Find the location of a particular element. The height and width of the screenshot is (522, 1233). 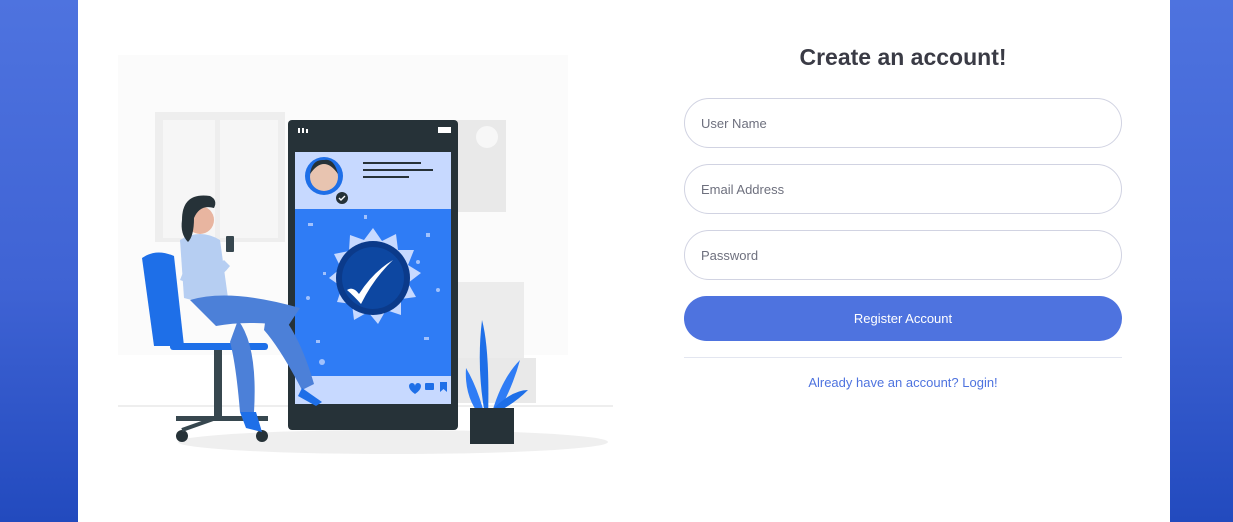

password-input is located at coordinates (903, 255).